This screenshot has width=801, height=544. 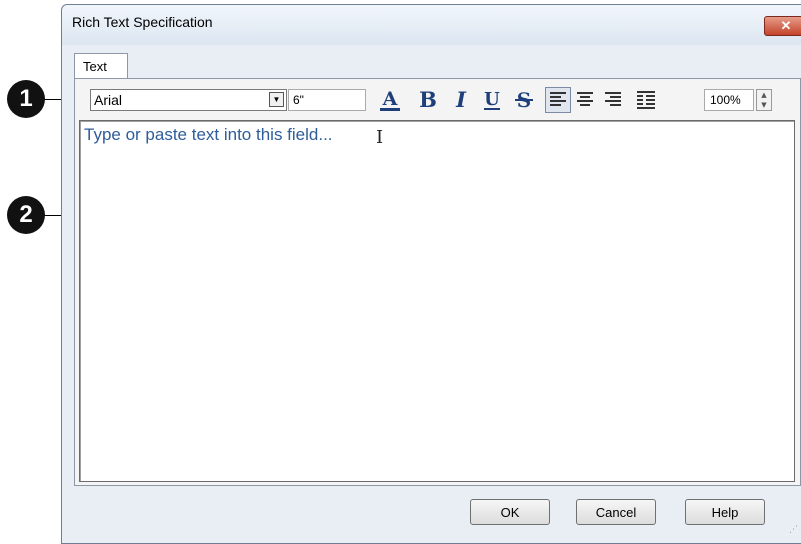 I want to click on strikethrough-button: S, so click(x=524, y=100).